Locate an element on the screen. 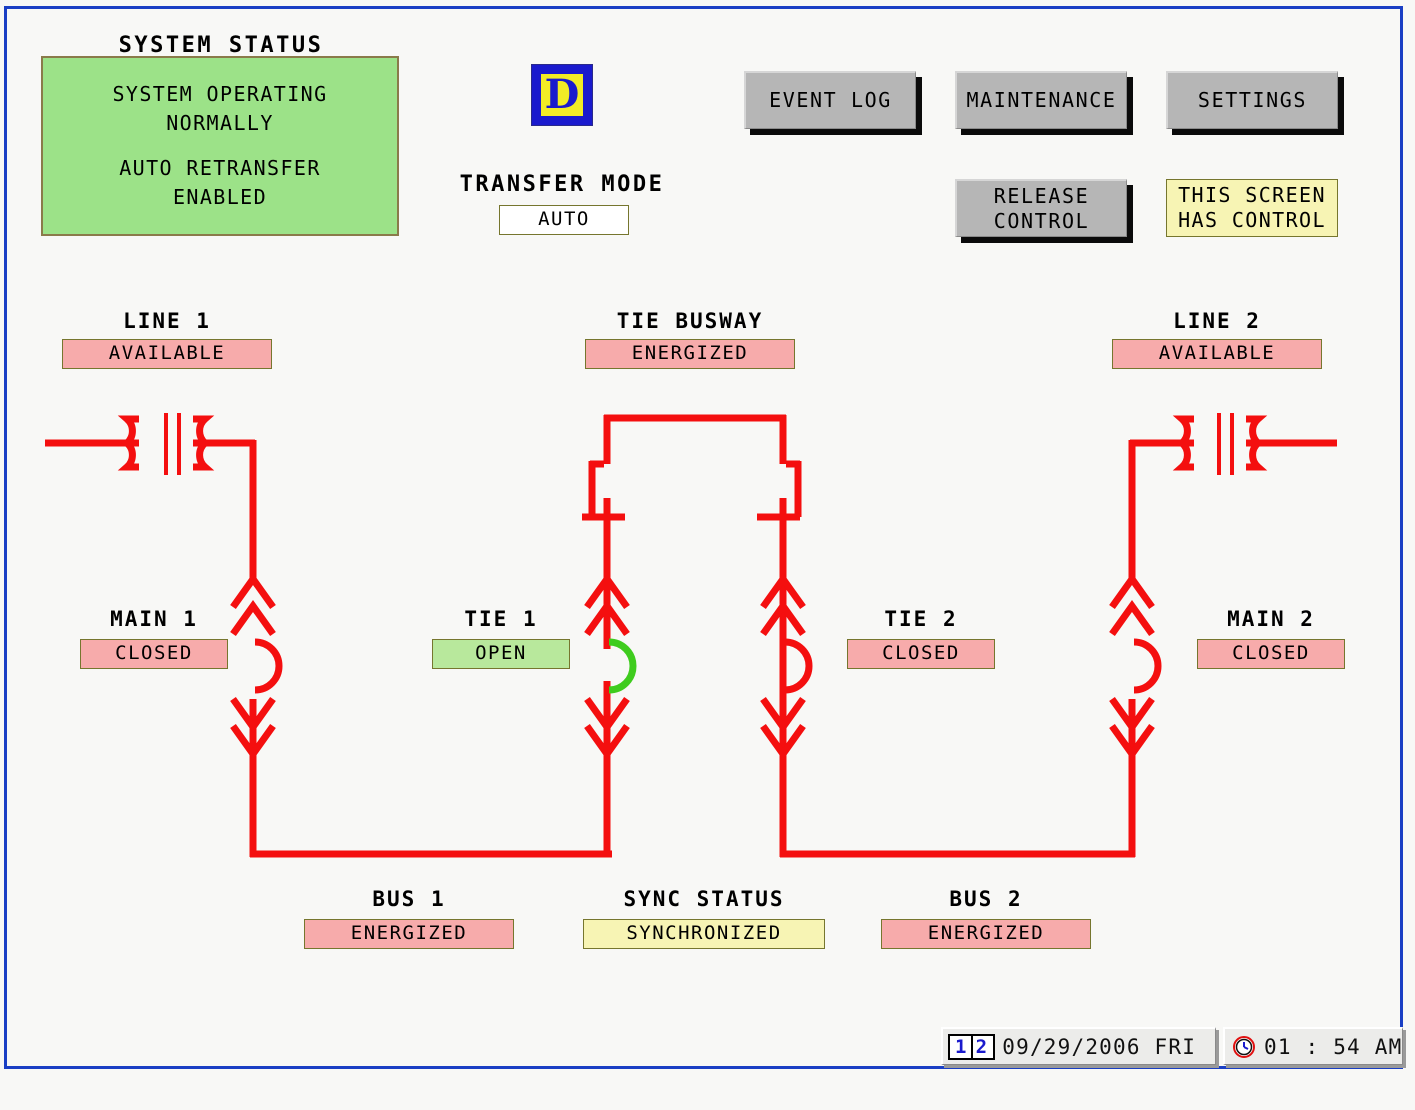  main1-chevron-up-inner is located at coordinates (253, 618).